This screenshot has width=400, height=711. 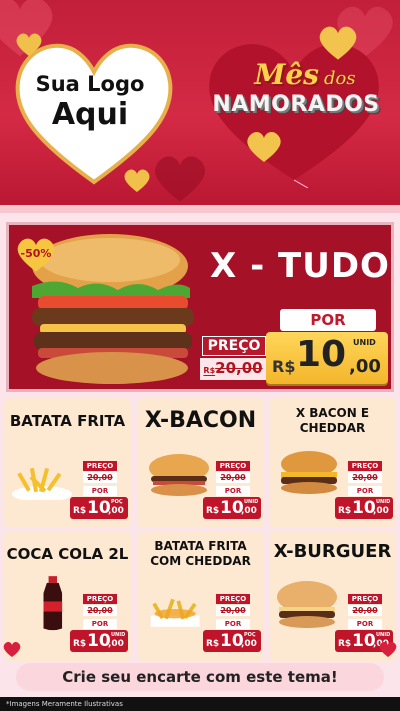 I want to click on product-name: X-BACON, so click(x=200, y=420).